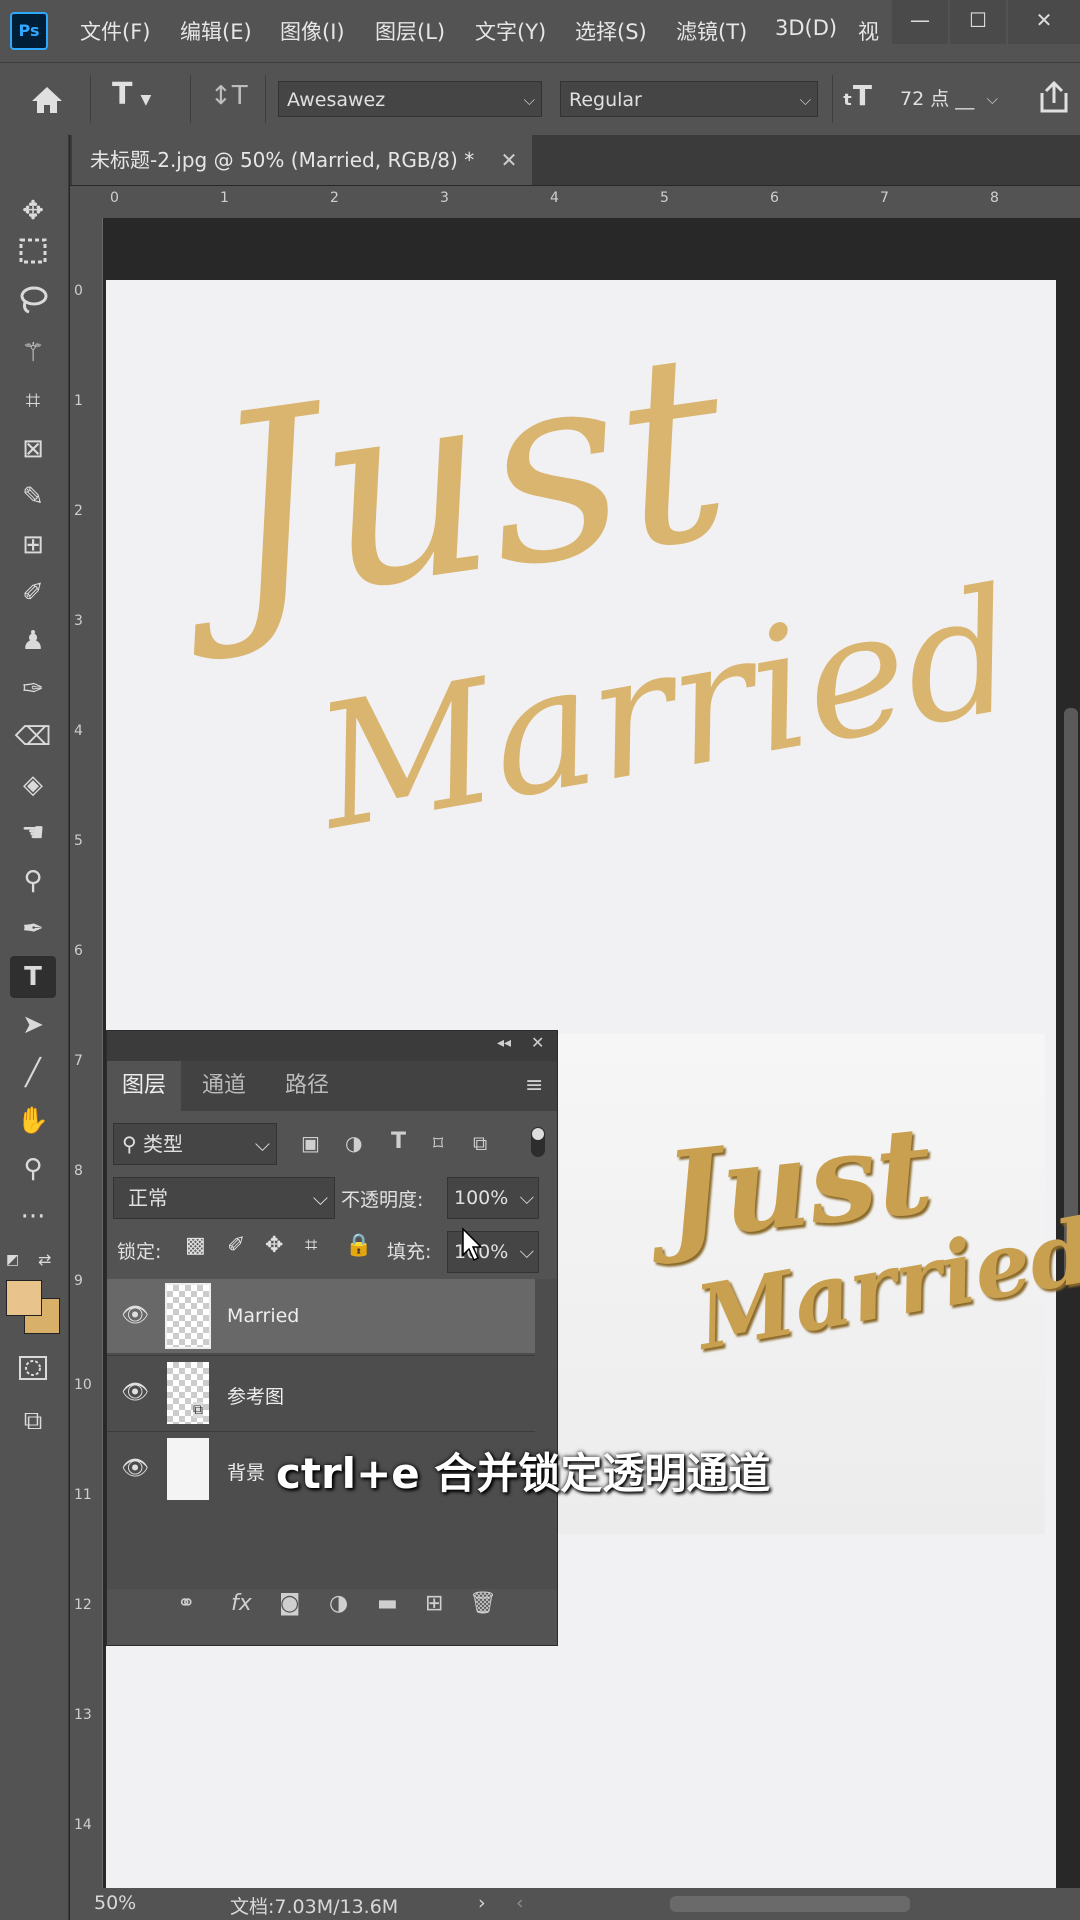 The height and width of the screenshot is (1920, 1080). Describe the element at coordinates (33, 1025) in the screenshot. I see `path-selection-tool-icon: ➤` at that location.